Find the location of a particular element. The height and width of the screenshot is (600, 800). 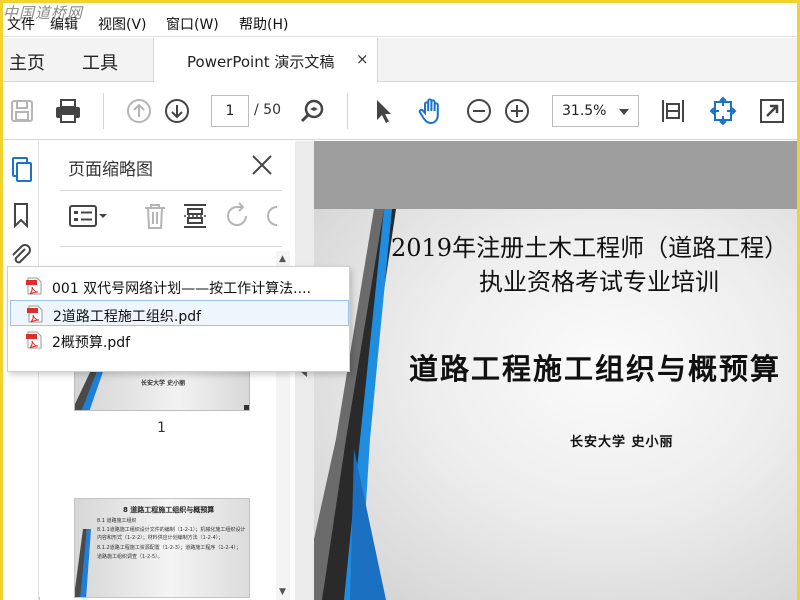

page-thumbnails-icon is located at coordinates (21, 169).